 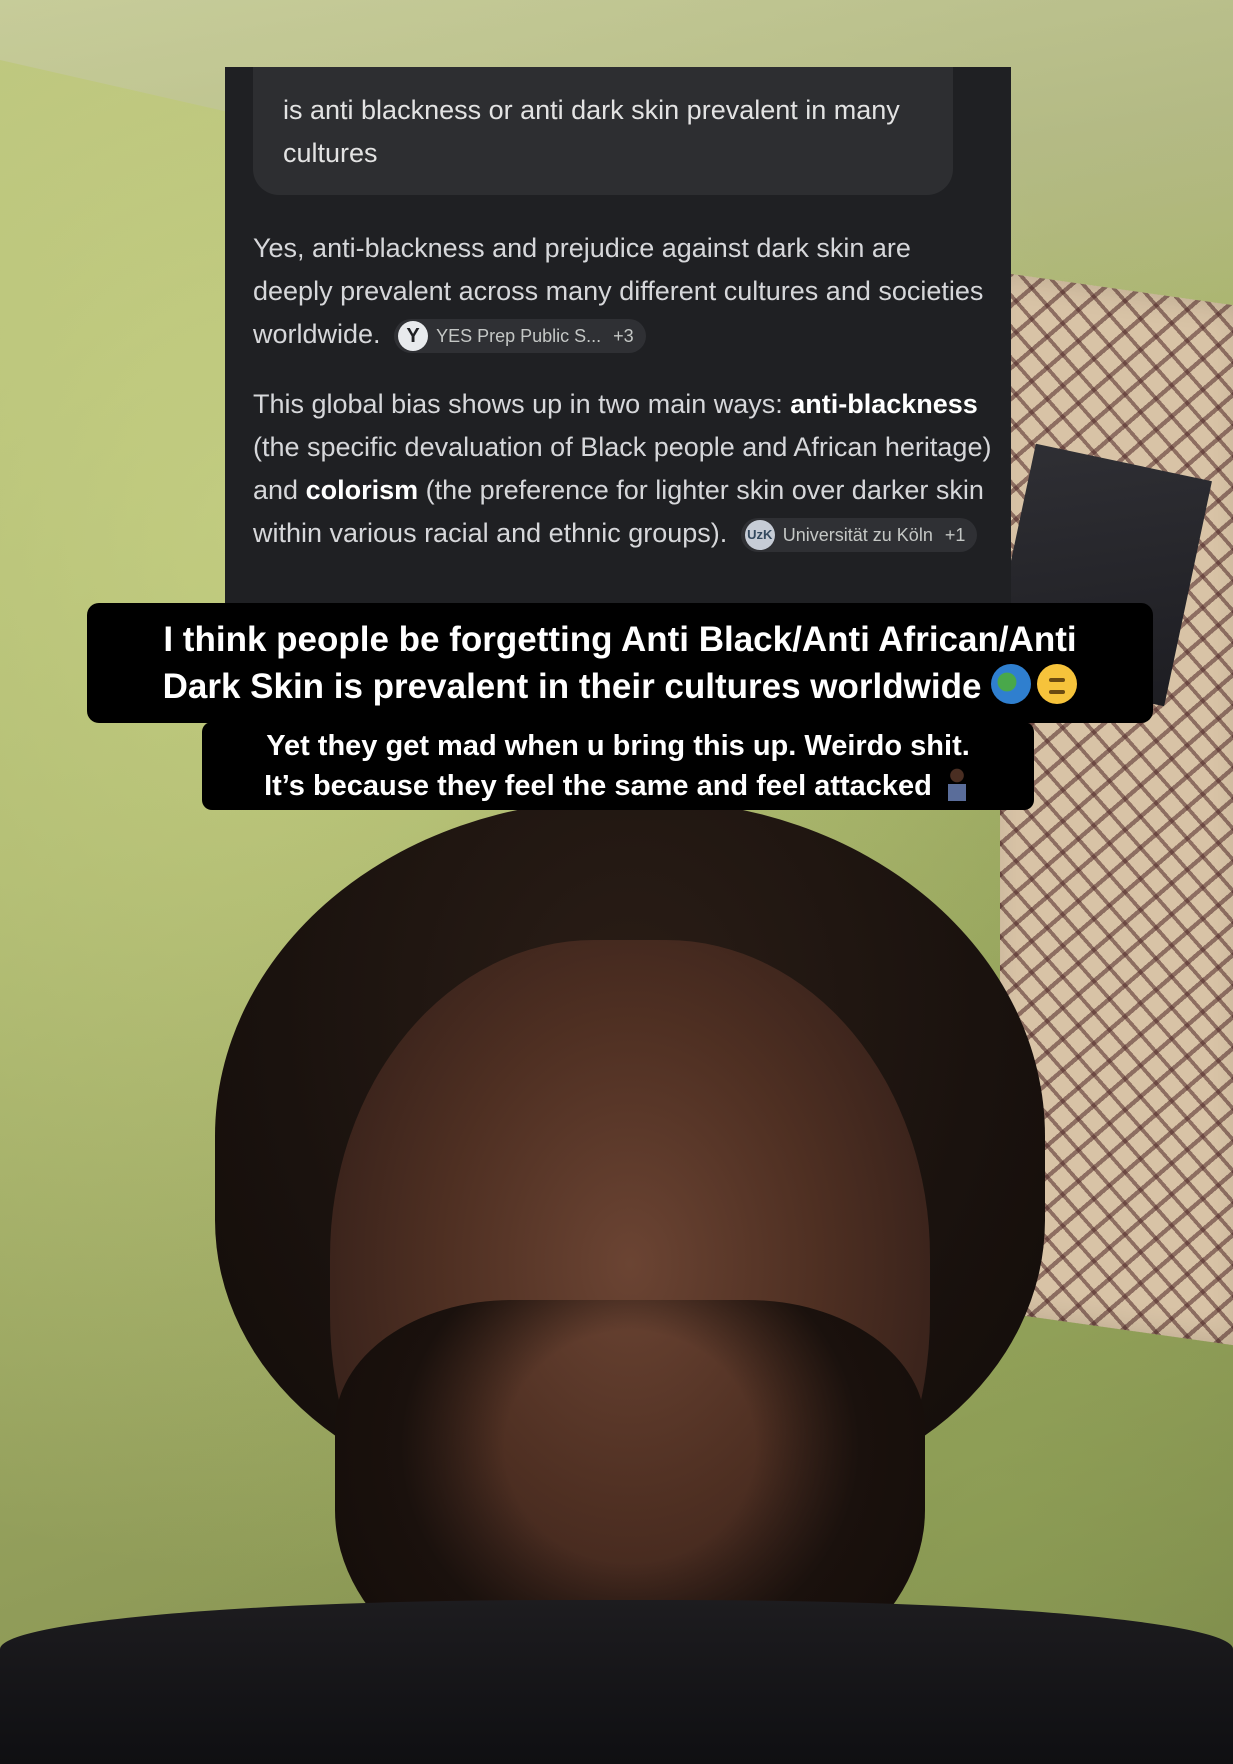 I want to click on y-logo-icon: Y, so click(x=413, y=335).